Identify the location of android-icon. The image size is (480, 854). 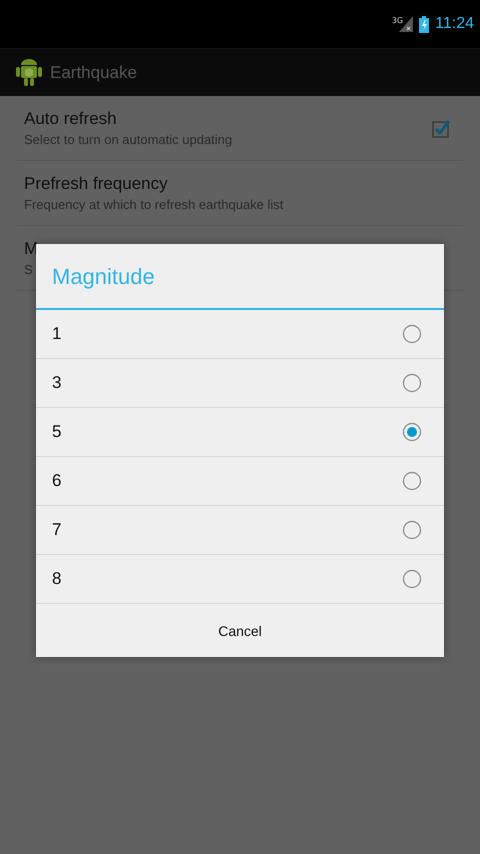
(29, 72).